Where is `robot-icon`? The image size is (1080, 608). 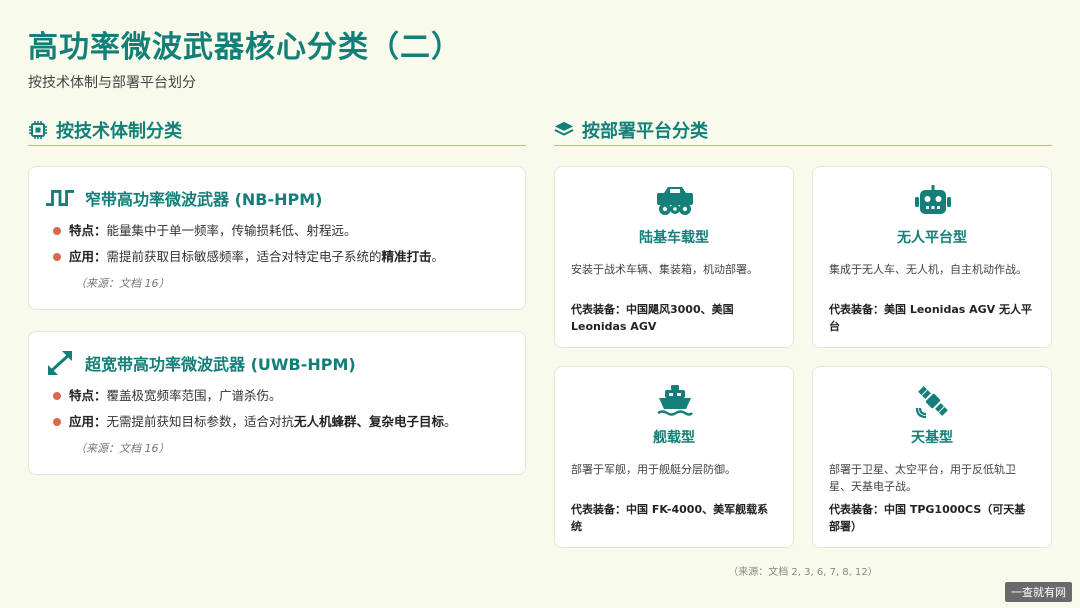 robot-icon is located at coordinates (933, 201).